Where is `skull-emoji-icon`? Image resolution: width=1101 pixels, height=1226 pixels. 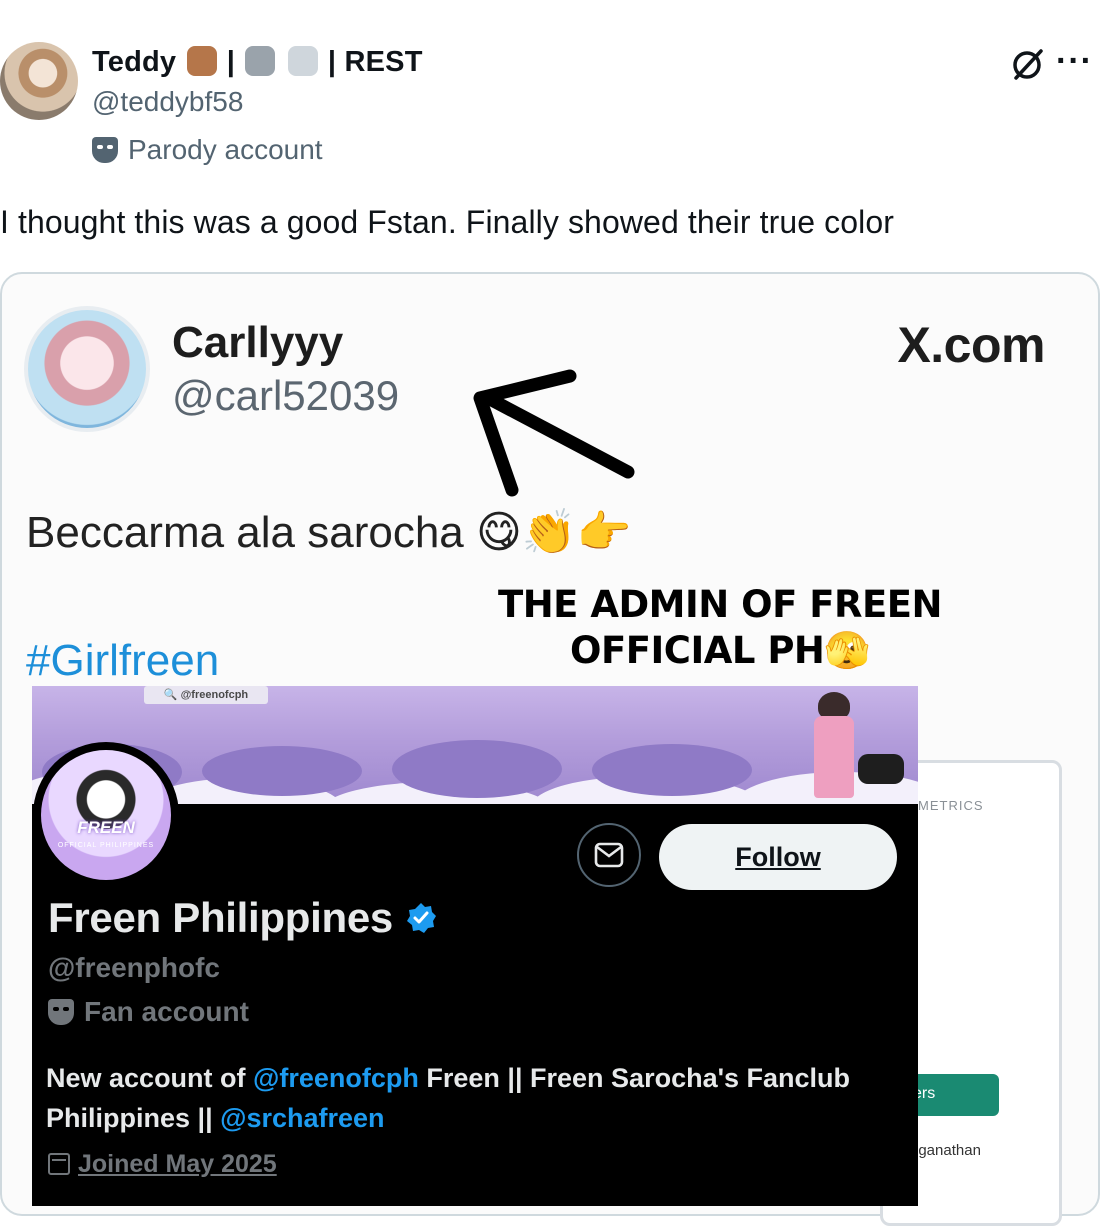 skull-emoji-icon is located at coordinates (302, 61).